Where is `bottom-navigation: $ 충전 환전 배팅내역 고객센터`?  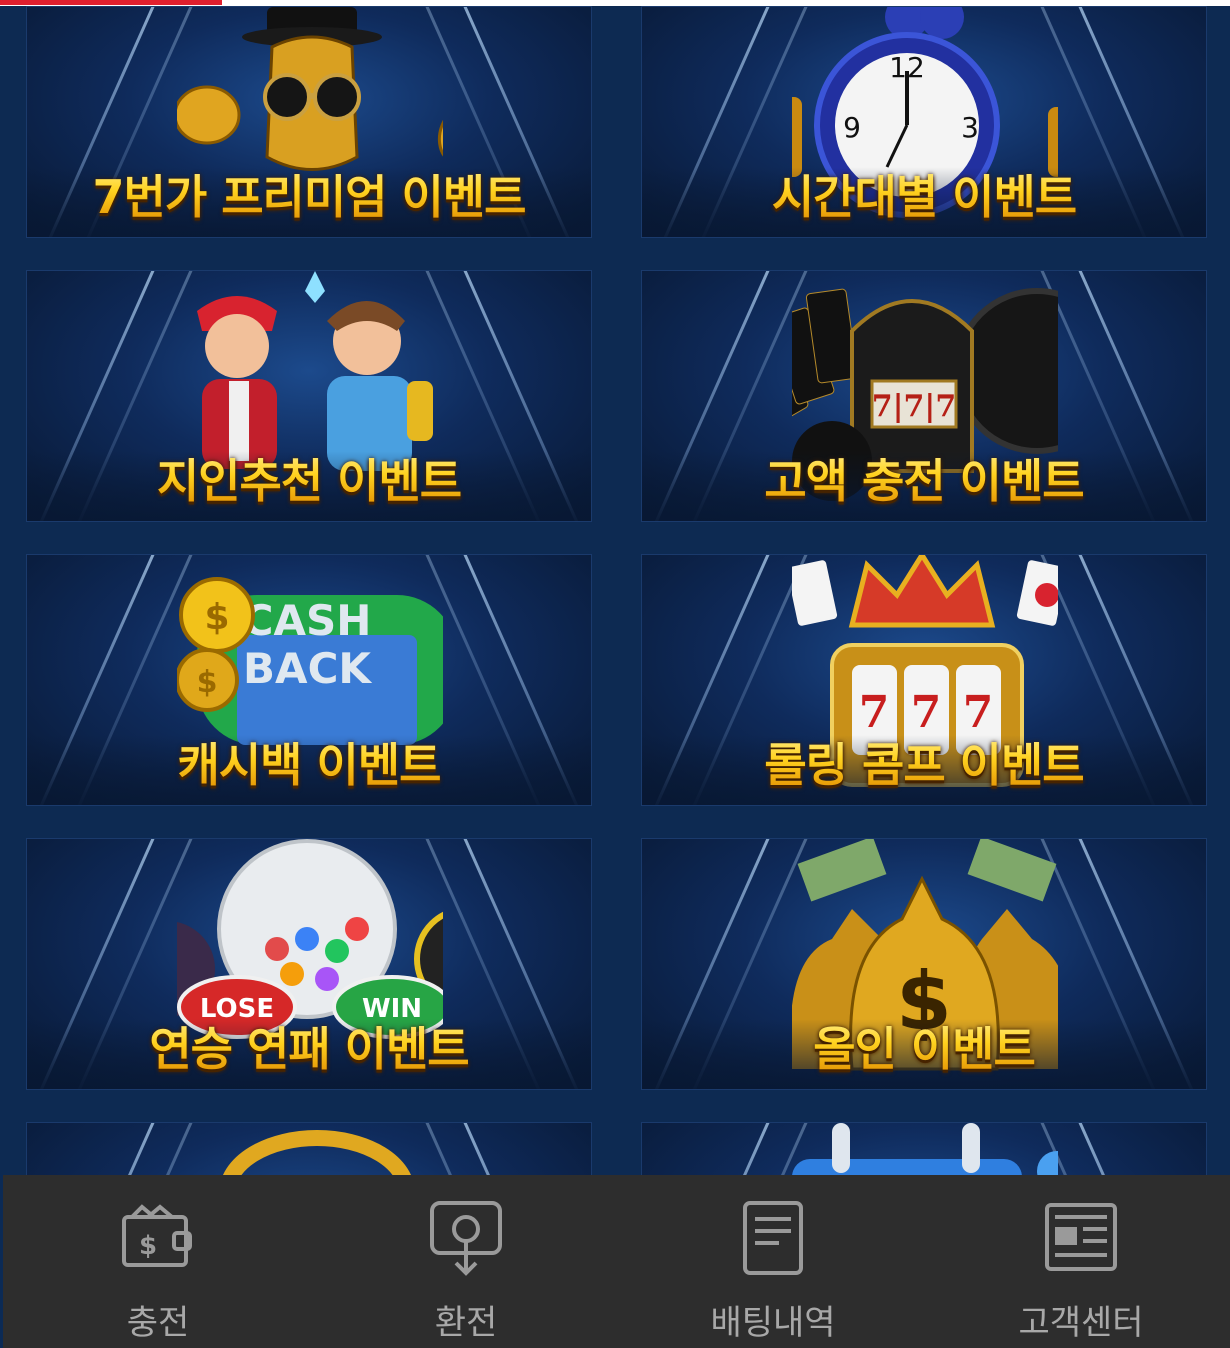
bottom-navigation: $ 충전 환전 배팅내역 고객센터 is located at coordinates (615, 1261).